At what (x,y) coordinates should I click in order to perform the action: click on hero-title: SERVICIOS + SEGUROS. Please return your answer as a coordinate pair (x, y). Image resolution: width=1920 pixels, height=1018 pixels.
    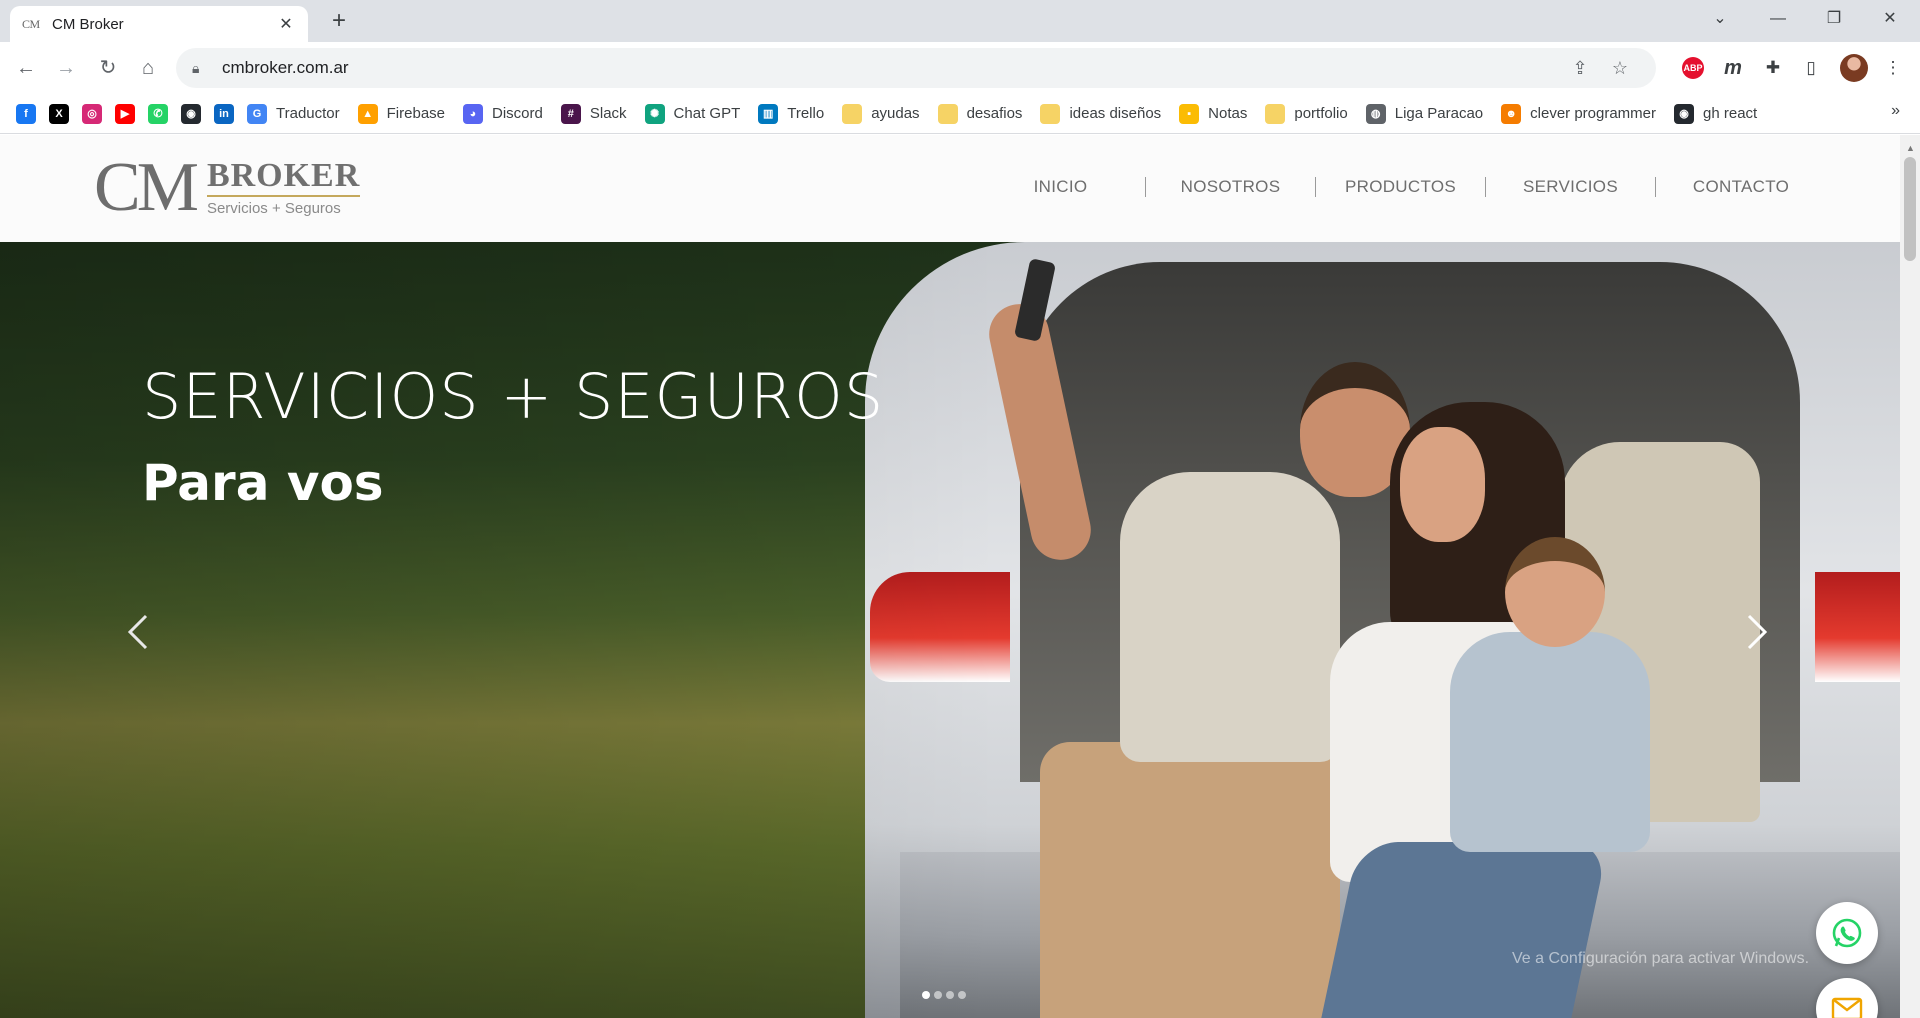
    Looking at the image, I should click on (513, 396).